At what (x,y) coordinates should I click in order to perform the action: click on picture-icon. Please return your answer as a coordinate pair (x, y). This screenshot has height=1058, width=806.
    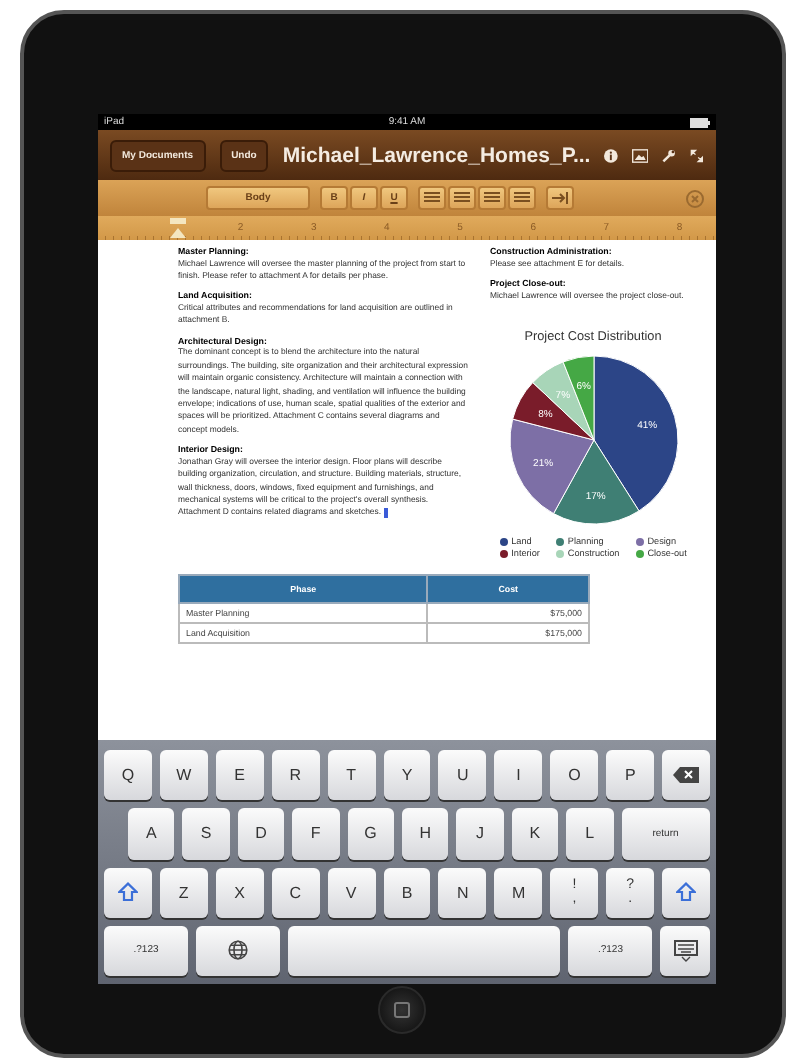
    Looking at the image, I should click on (640, 155).